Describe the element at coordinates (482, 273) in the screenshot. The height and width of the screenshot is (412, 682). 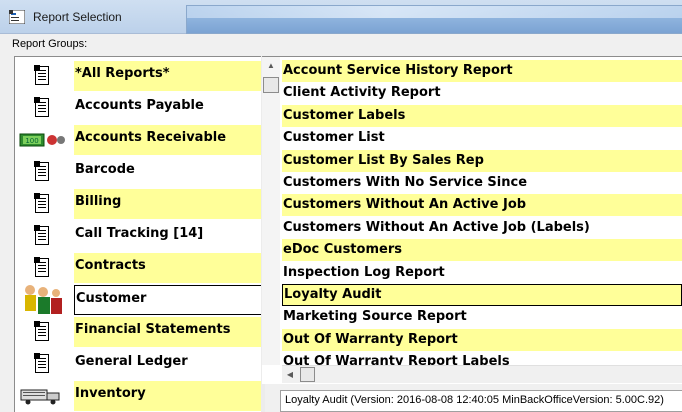
I see `report-item: Inspection Log Report` at that location.